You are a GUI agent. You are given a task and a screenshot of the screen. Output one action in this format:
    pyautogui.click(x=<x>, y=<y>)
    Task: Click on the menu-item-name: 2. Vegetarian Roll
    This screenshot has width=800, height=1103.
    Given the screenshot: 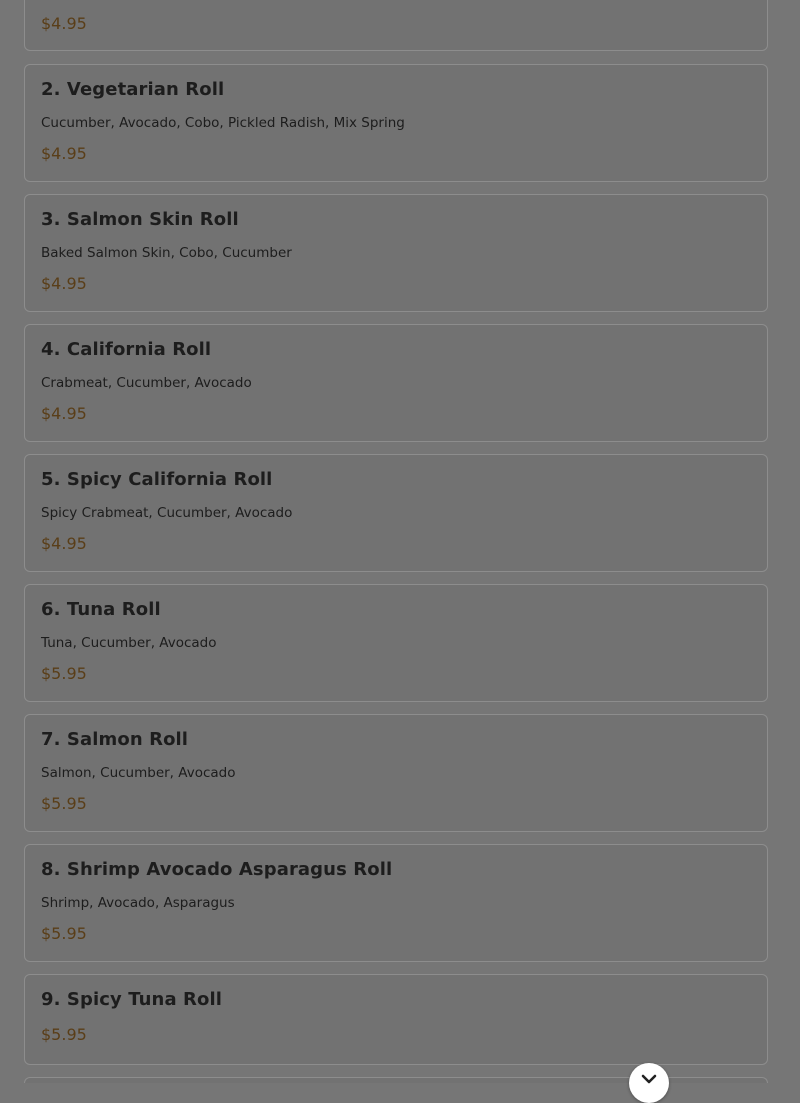 What is the action you would take?
    pyautogui.click(x=133, y=89)
    